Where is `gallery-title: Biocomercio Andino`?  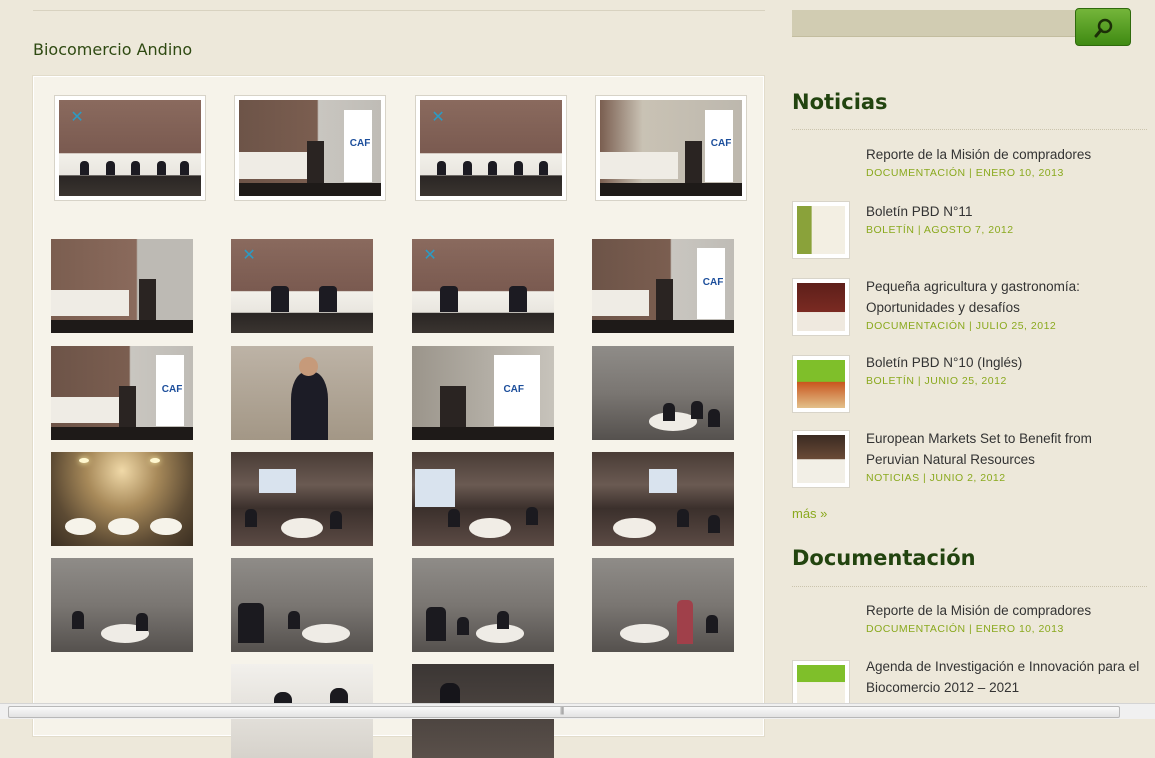 gallery-title: Biocomercio Andino is located at coordinates (113, 49).